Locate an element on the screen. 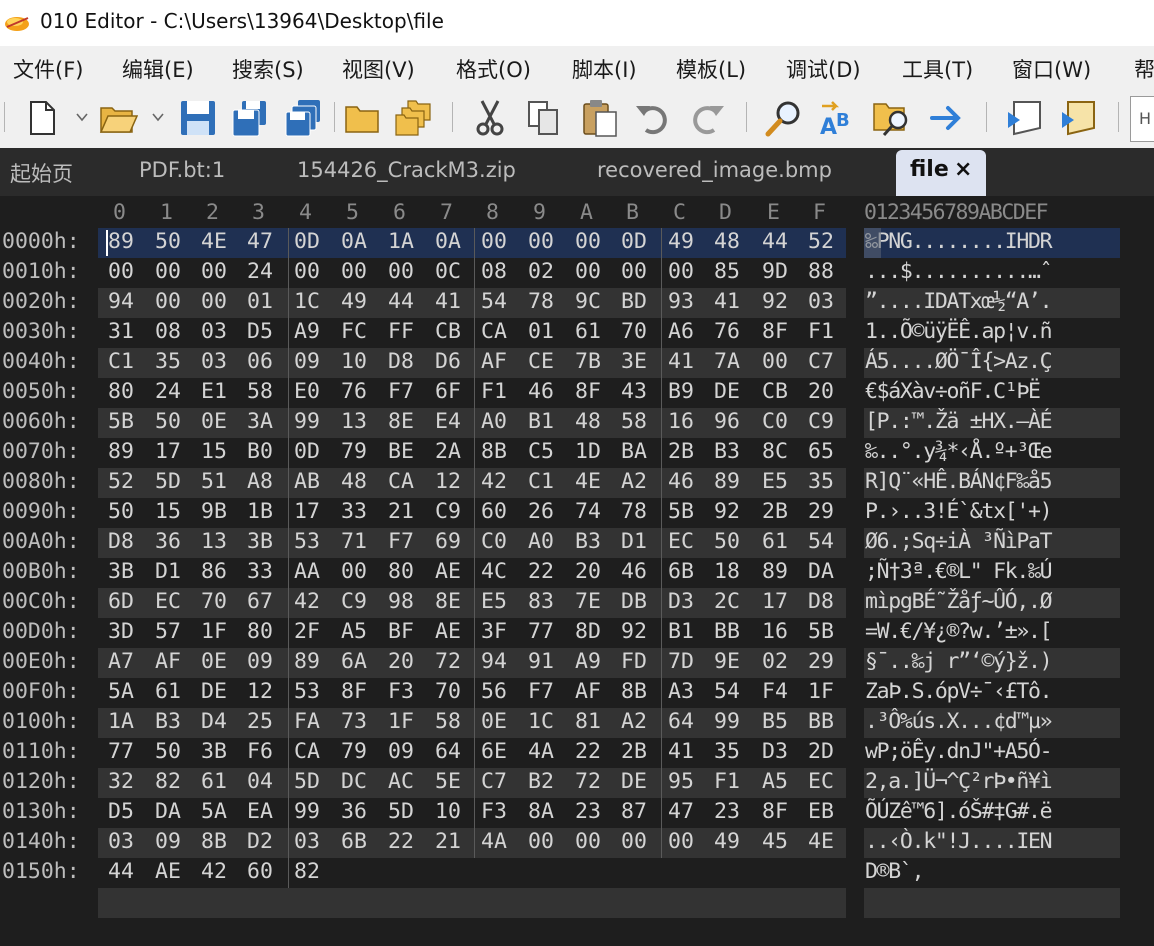 This screenshot has height=946, width=1154. hex-byte: 44 is located at coordinates (121, 871).